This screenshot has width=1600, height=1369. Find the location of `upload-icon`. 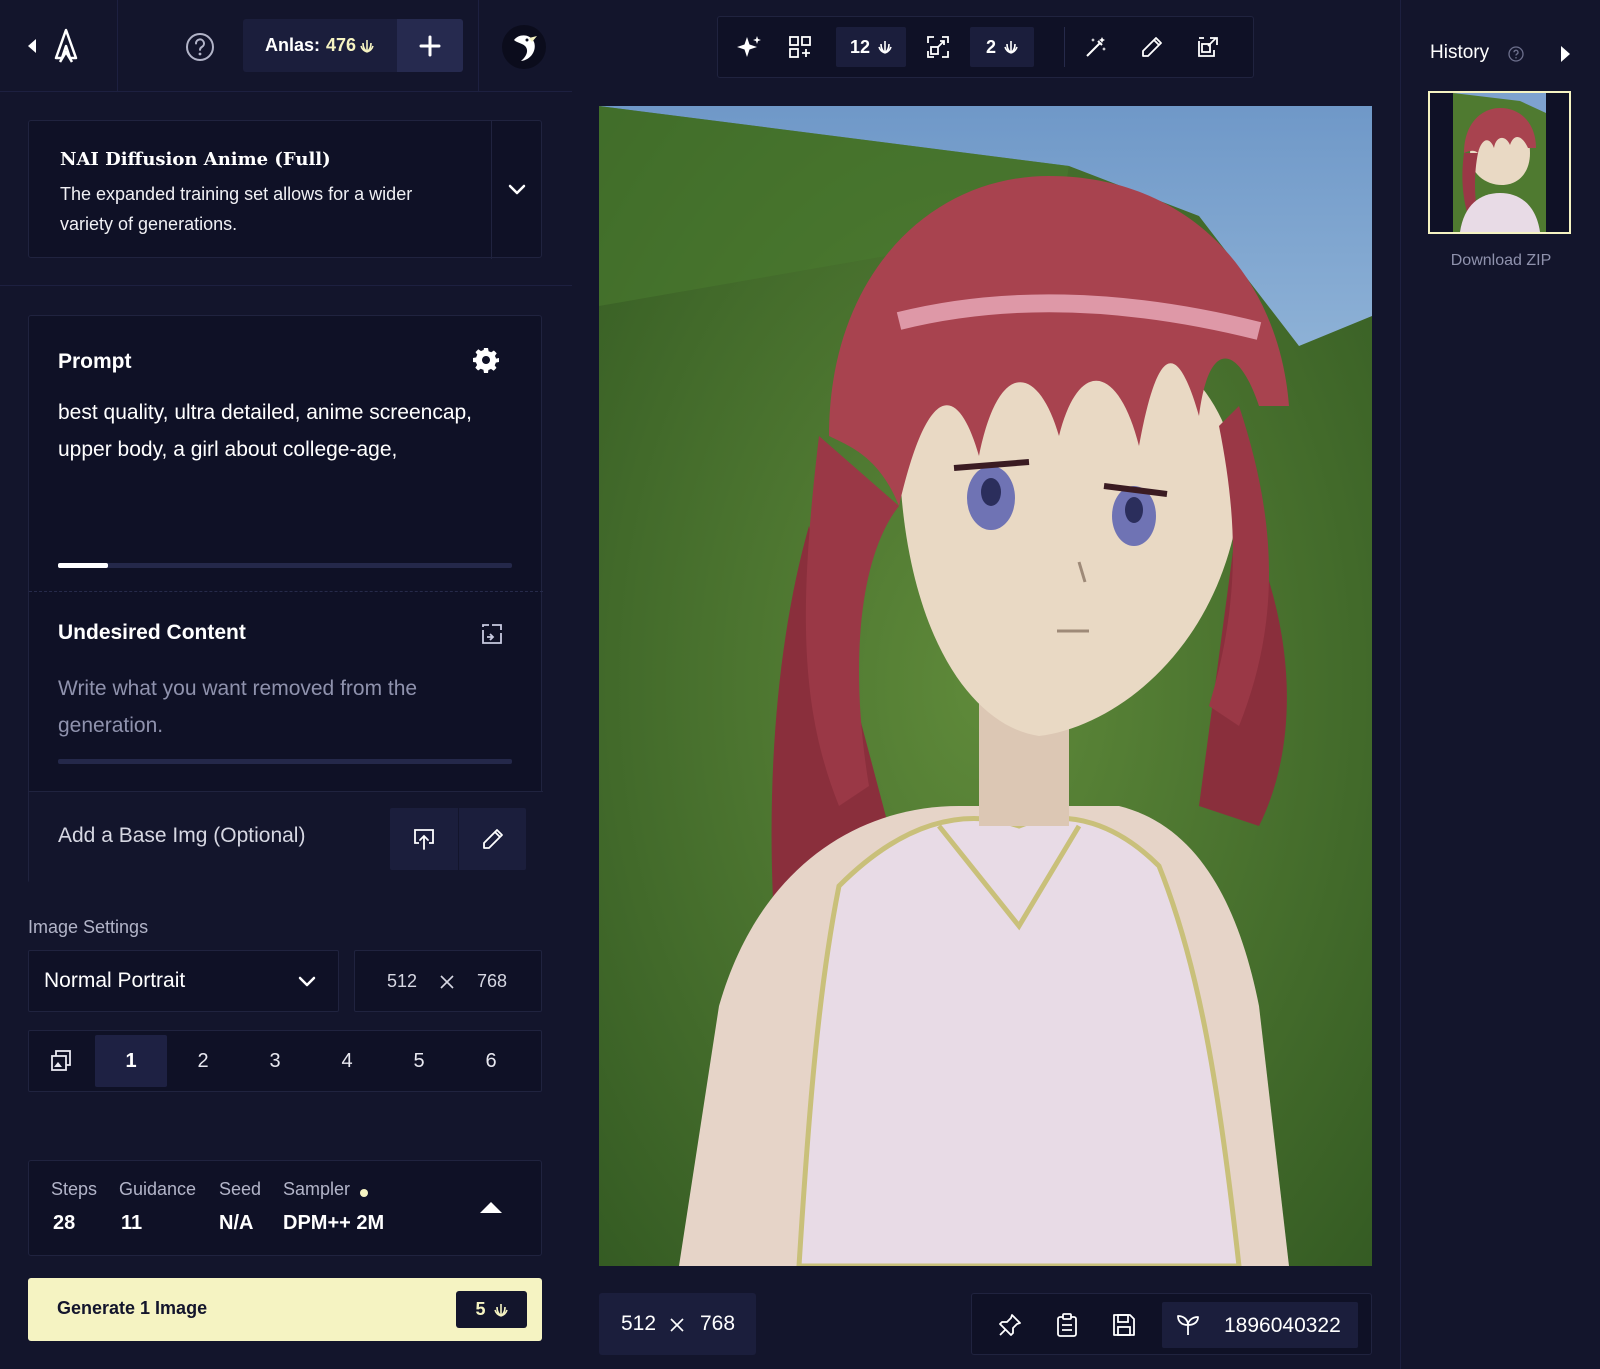

upload-icon is located at coordinates (424, 839).